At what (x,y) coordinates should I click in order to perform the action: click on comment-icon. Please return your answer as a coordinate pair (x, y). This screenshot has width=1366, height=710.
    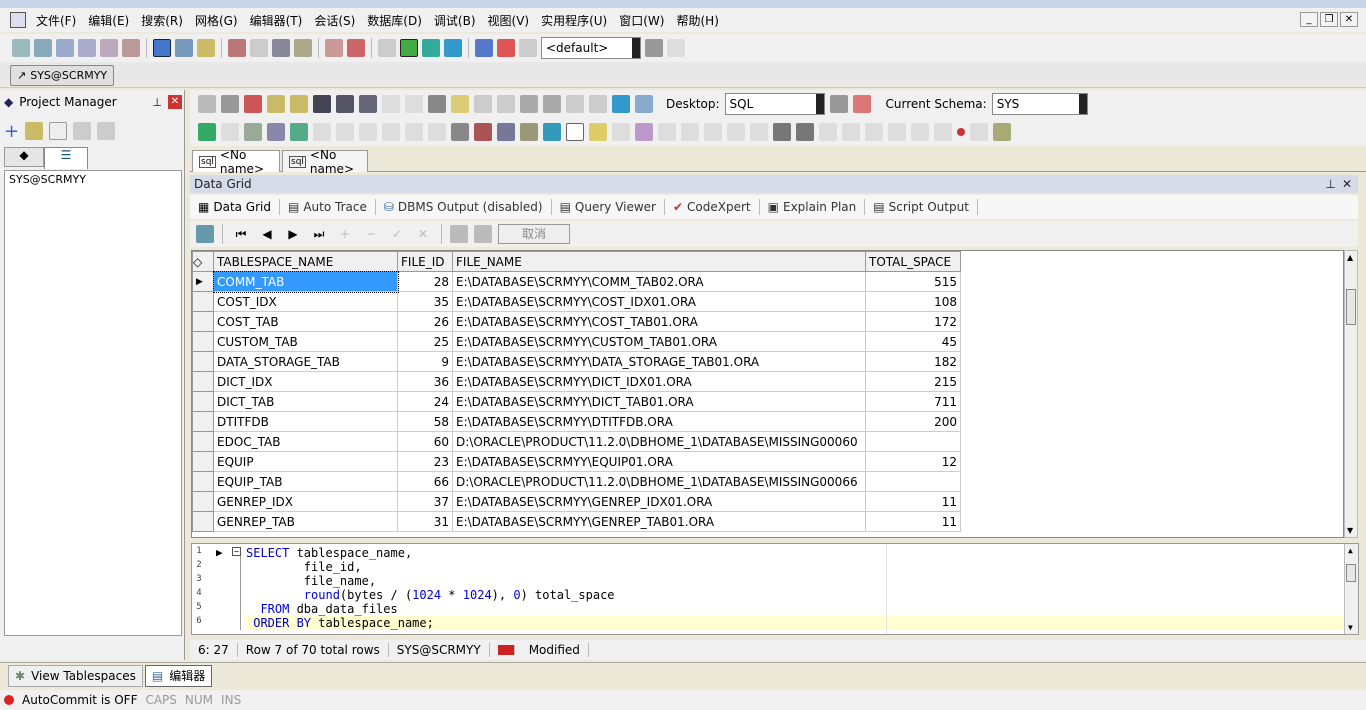
    Looking at the image, I should click on (644, 132).